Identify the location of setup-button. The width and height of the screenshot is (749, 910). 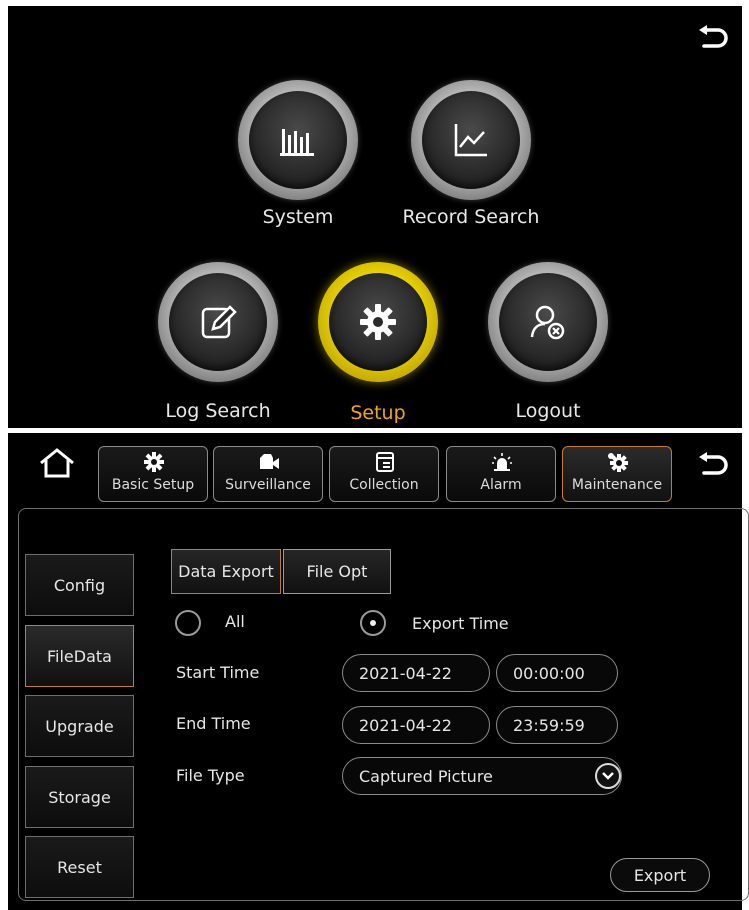
(378, 322).